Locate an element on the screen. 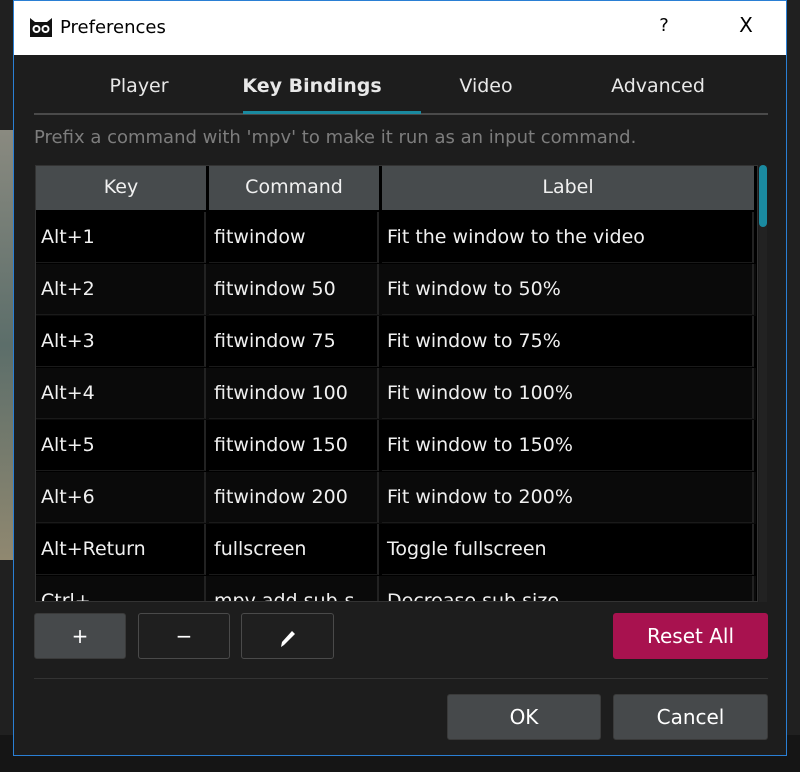  table-row: Alt+3 fitwindow 75 Fit window to 75% is located at coordinates (396, 342).